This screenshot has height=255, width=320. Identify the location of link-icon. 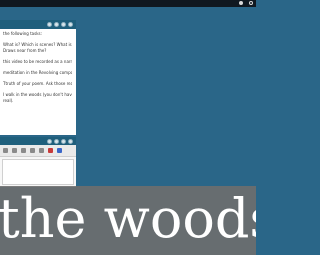
(32, 150).